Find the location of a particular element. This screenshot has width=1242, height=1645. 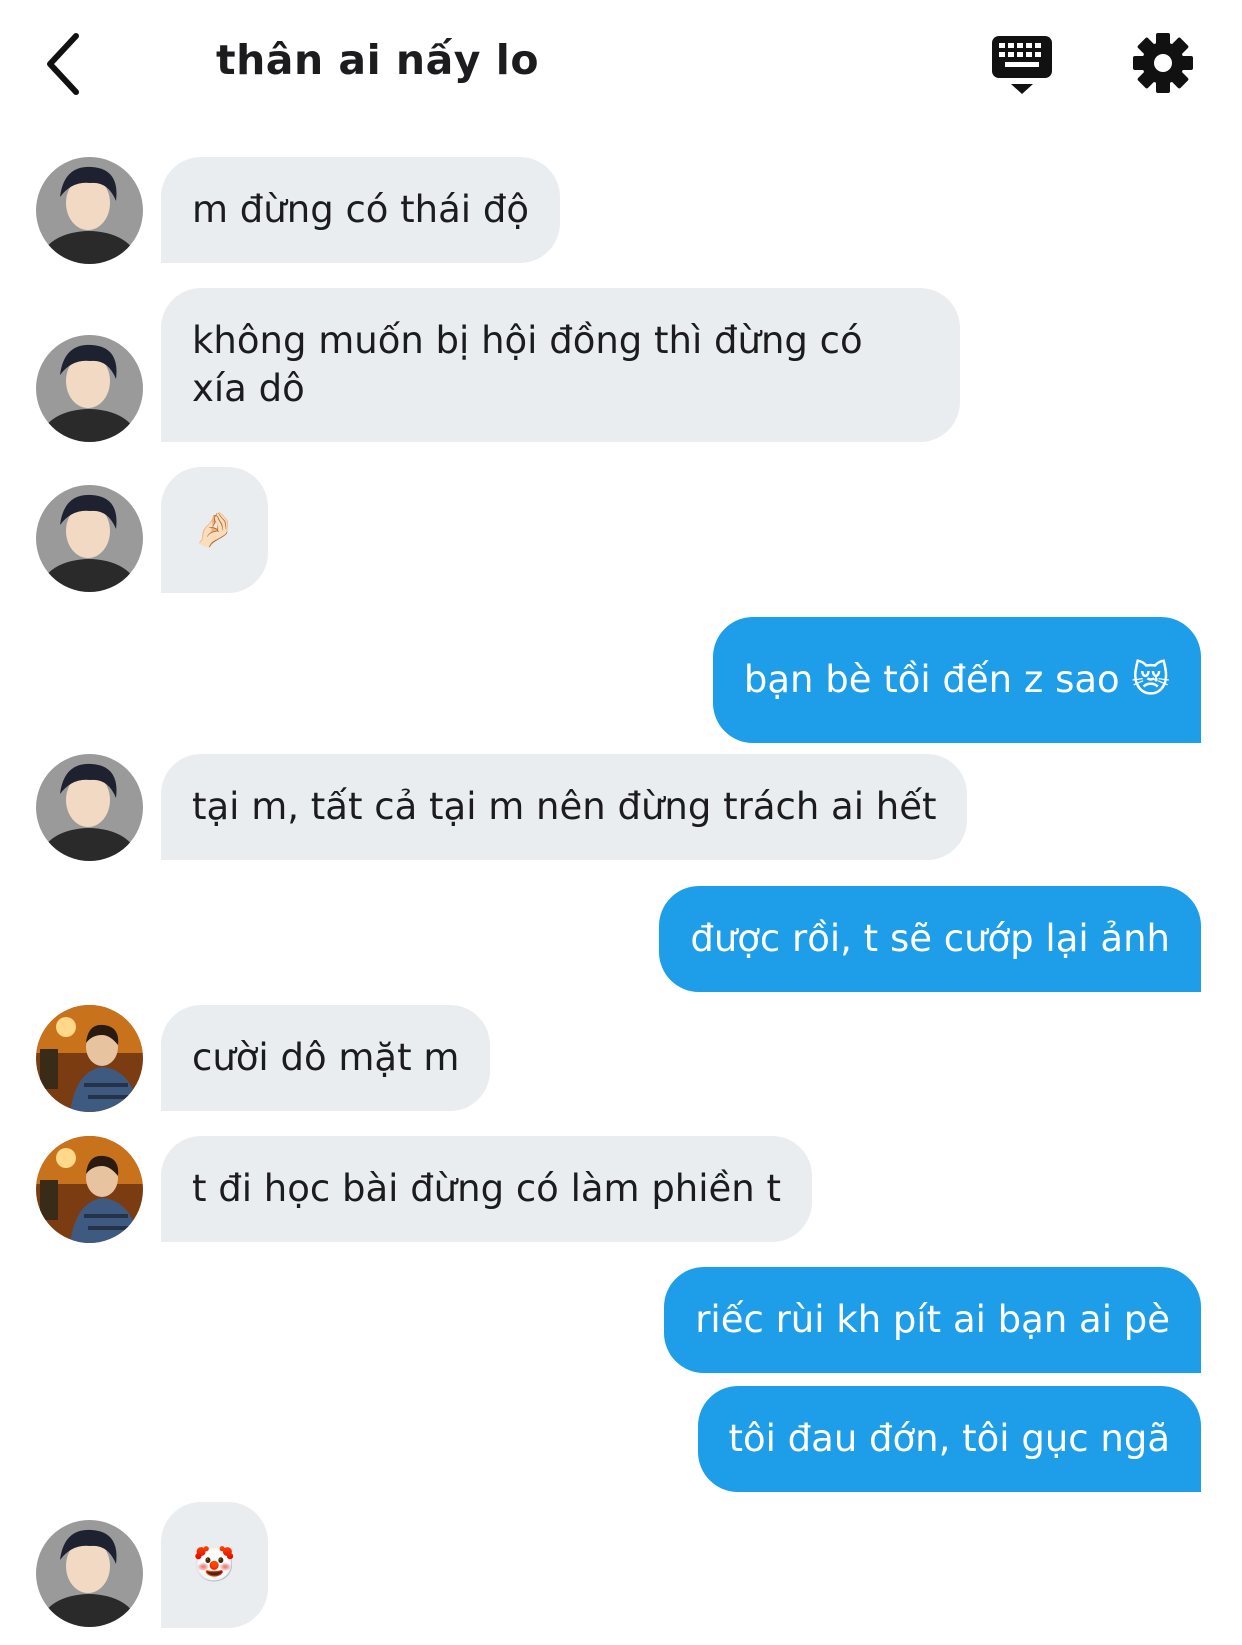

message-text: riếc rùi kh pít ai bạn ai pè is located at coordinates (932, 1319).